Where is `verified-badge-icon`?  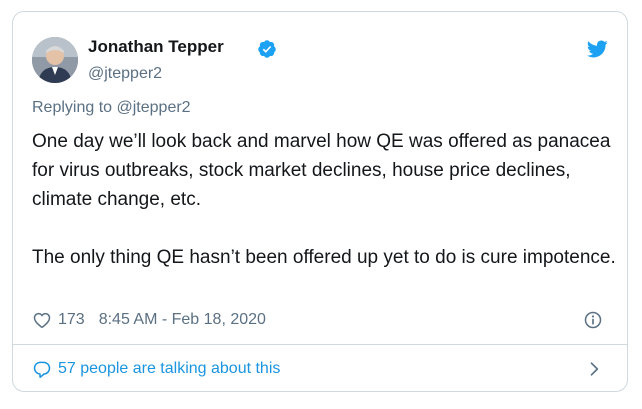
verified-badge-icon is located at coordinates (267, 49).